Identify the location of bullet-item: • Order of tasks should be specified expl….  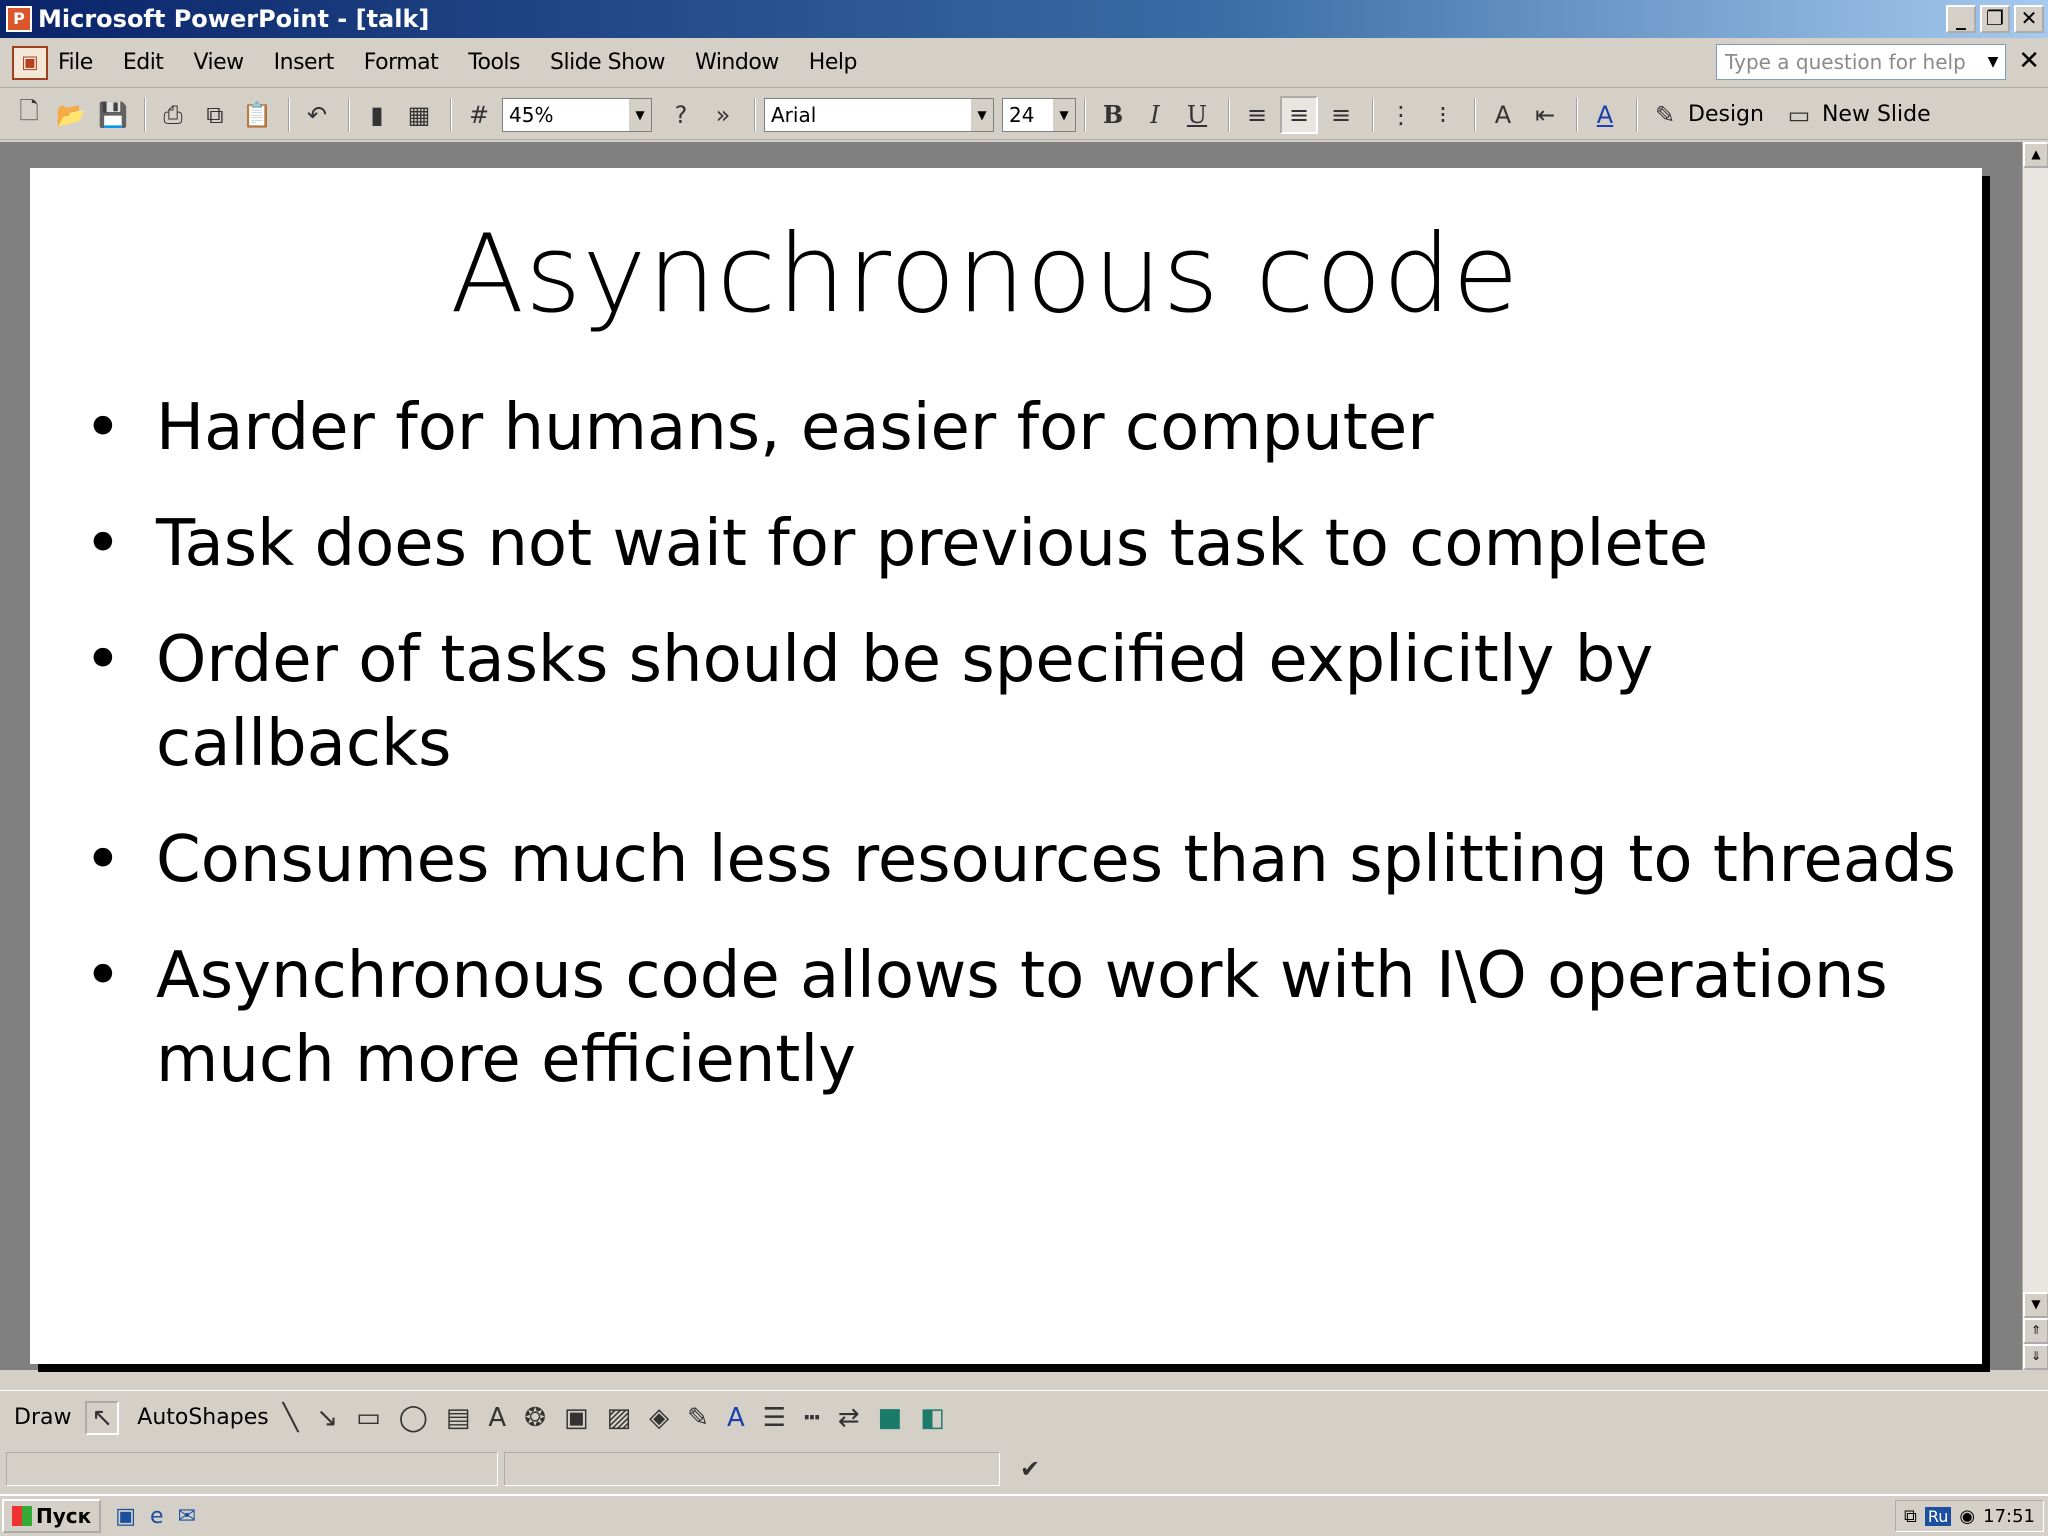
(1018, 702).